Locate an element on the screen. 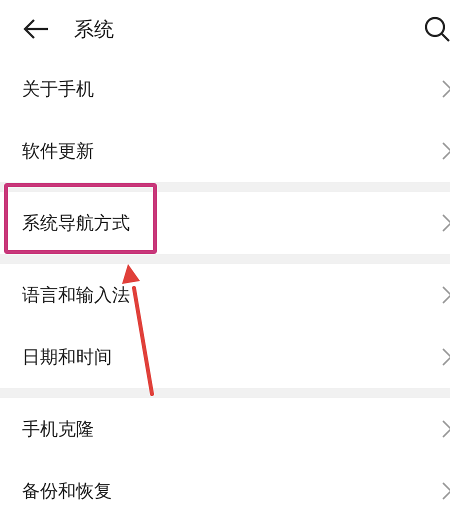 This screenshot has width=450, height=515. settings-item: 日期和时间 is located at coordinates (225, 357).